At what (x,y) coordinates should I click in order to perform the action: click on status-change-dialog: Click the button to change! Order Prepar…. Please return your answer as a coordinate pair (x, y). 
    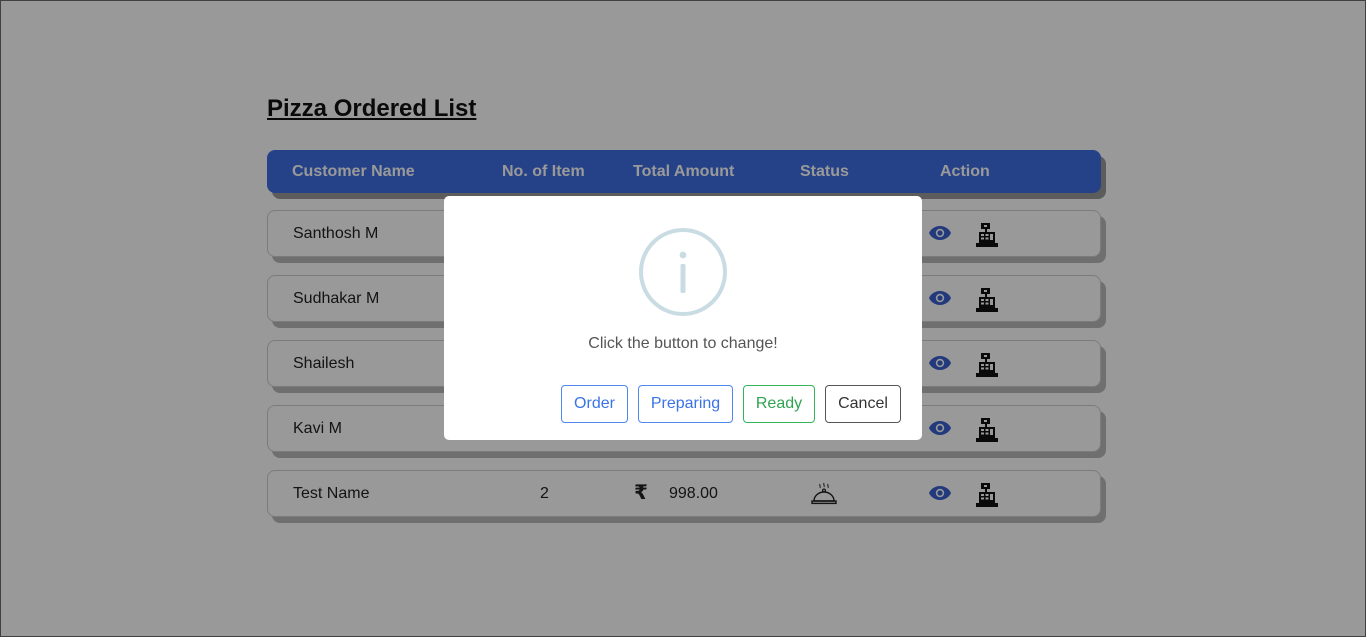
    Looking at the image, I should click on (683, 318).